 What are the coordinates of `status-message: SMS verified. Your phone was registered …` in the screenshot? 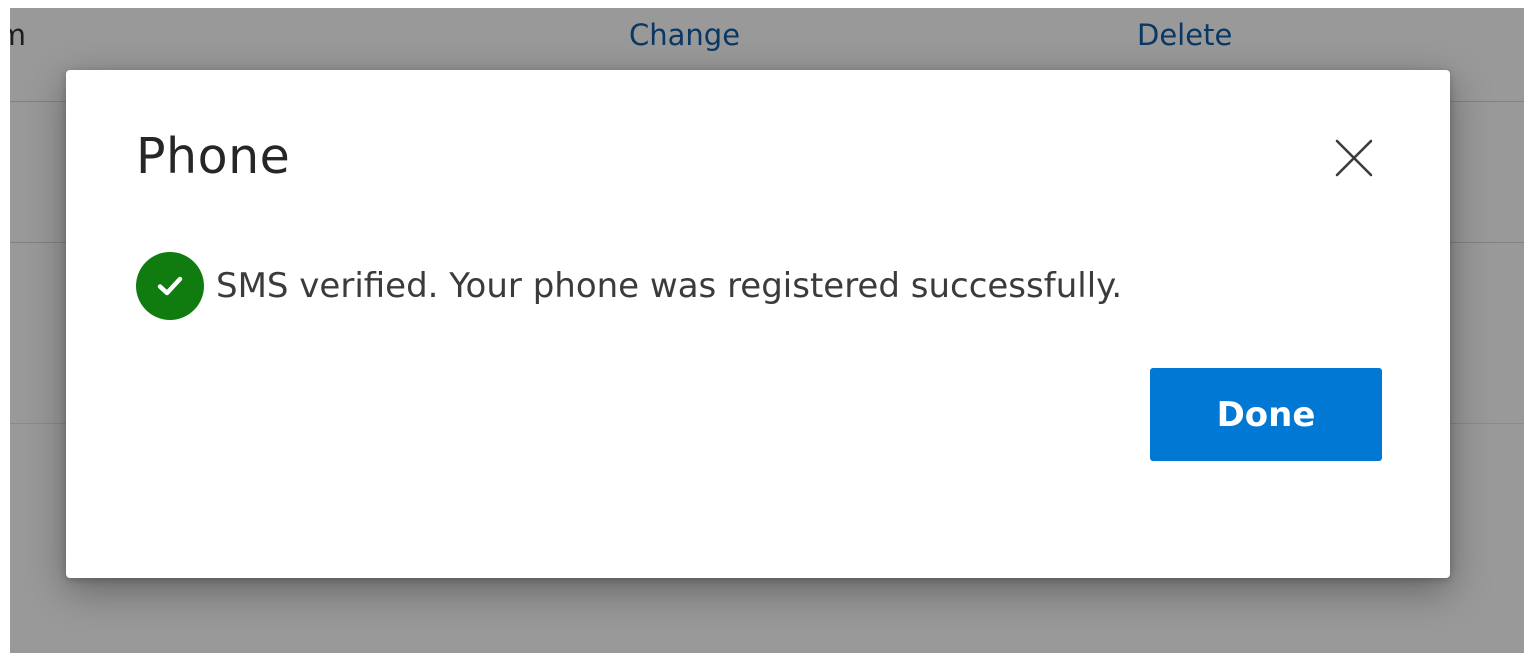 It's located at (629, 286).